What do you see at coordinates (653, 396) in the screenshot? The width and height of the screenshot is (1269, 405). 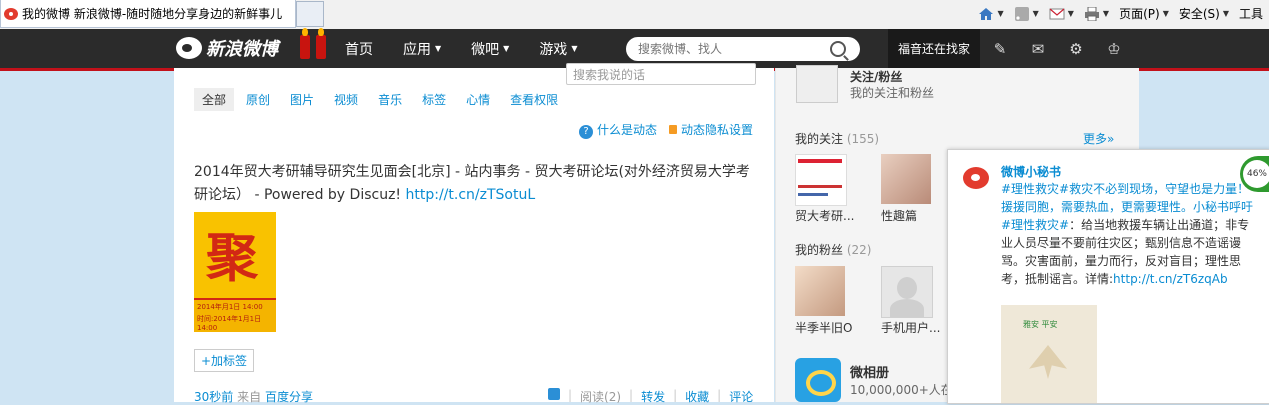 I see `forward-button: 转发` at bounding box center [653, 396].